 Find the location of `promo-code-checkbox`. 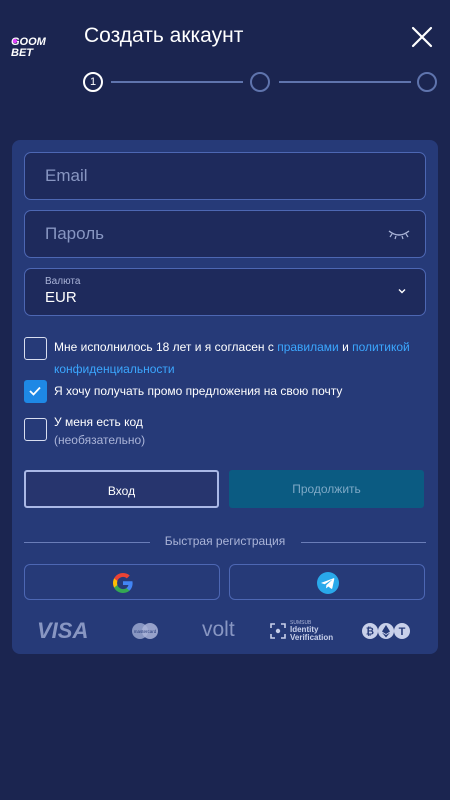

promo-code-checkbox is located at coordinates (35, 429).